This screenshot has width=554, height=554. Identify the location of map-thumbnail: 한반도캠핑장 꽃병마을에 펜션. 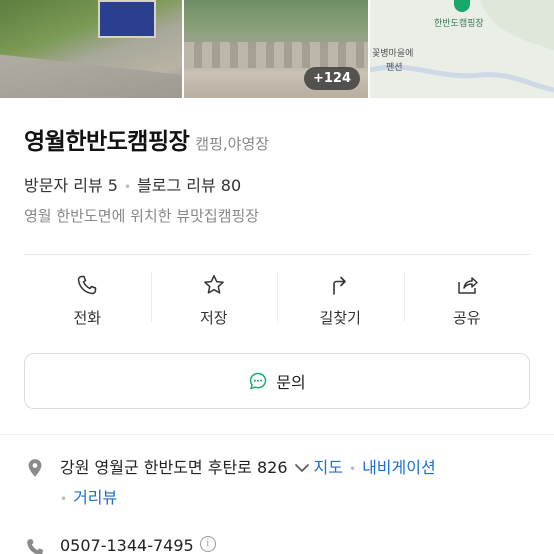
(462, 49).